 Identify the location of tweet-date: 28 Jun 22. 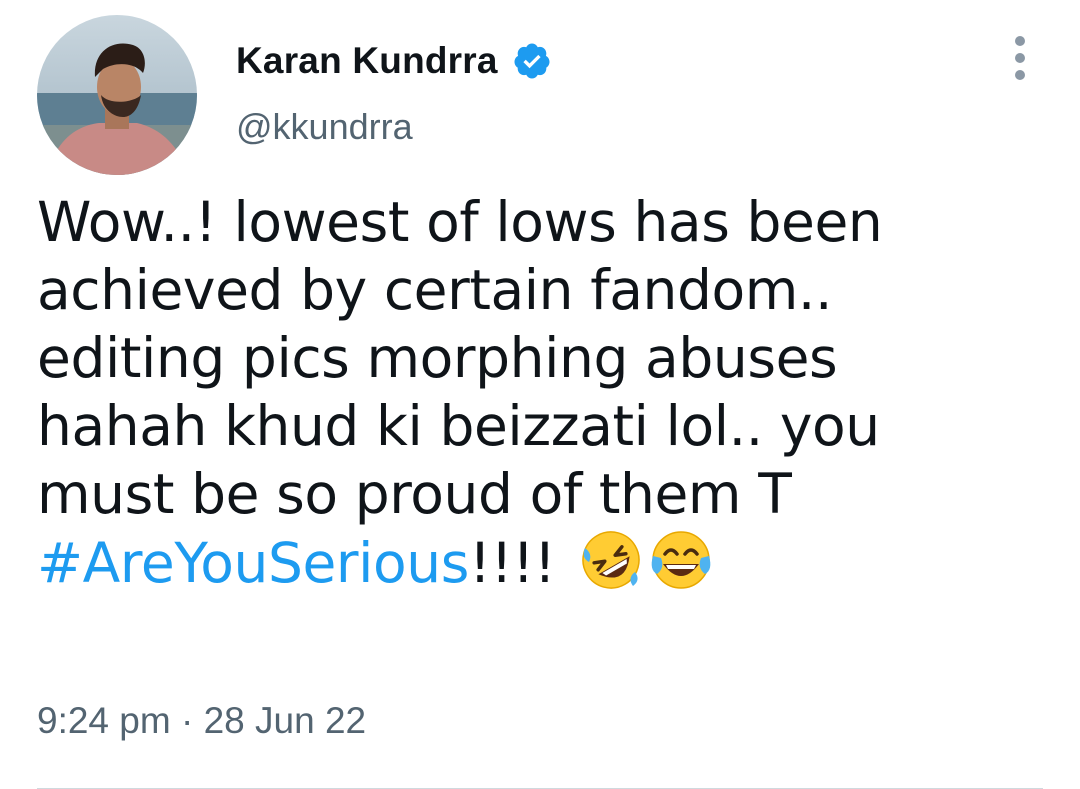
(285, 720).